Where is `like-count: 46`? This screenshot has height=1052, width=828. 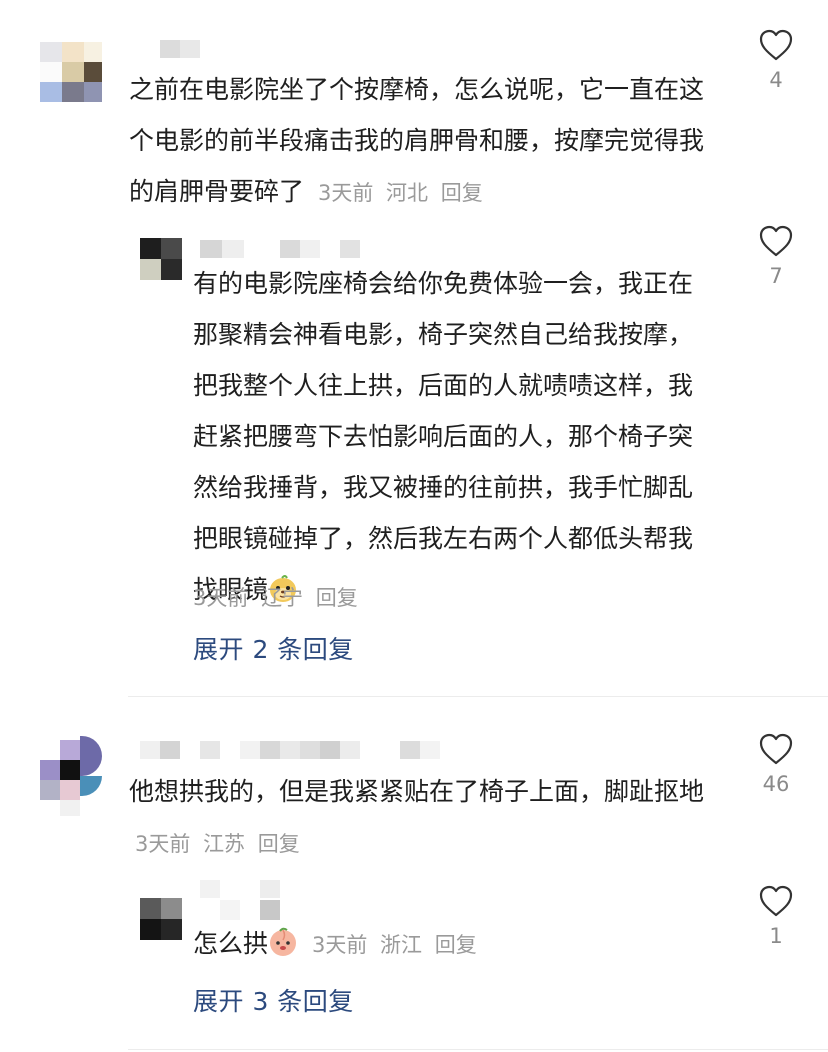 like-count: 46 is located at coordinates (776, 784).